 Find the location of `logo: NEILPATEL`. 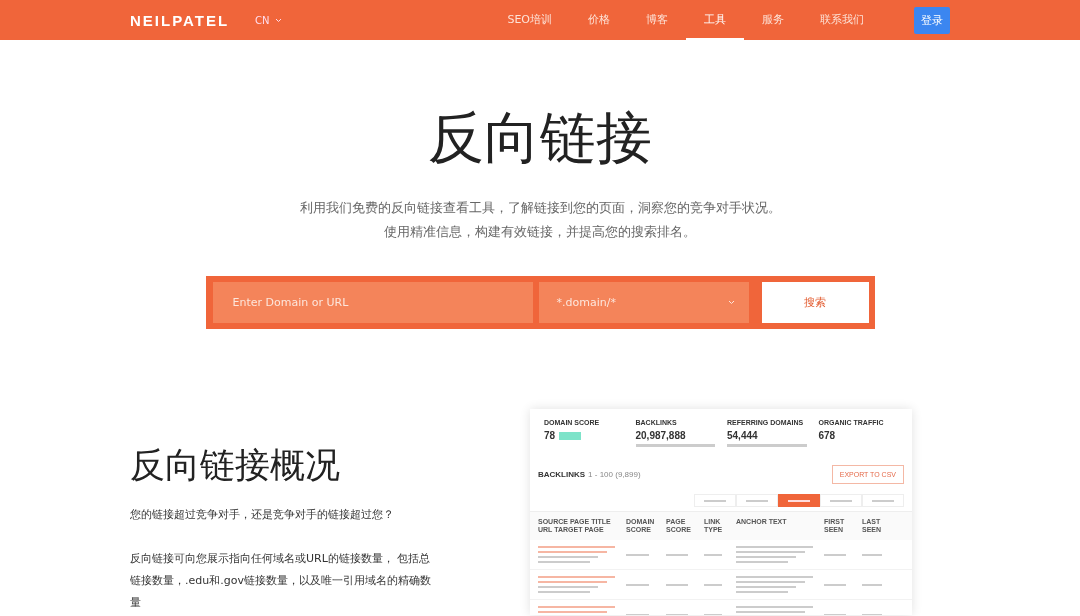

logo: NEILPATEL is located at coordinates (180, 20).